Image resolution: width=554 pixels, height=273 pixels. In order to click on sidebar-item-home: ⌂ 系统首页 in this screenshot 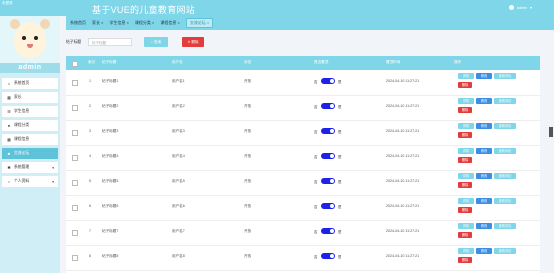, I will do `click(30, 83)`.